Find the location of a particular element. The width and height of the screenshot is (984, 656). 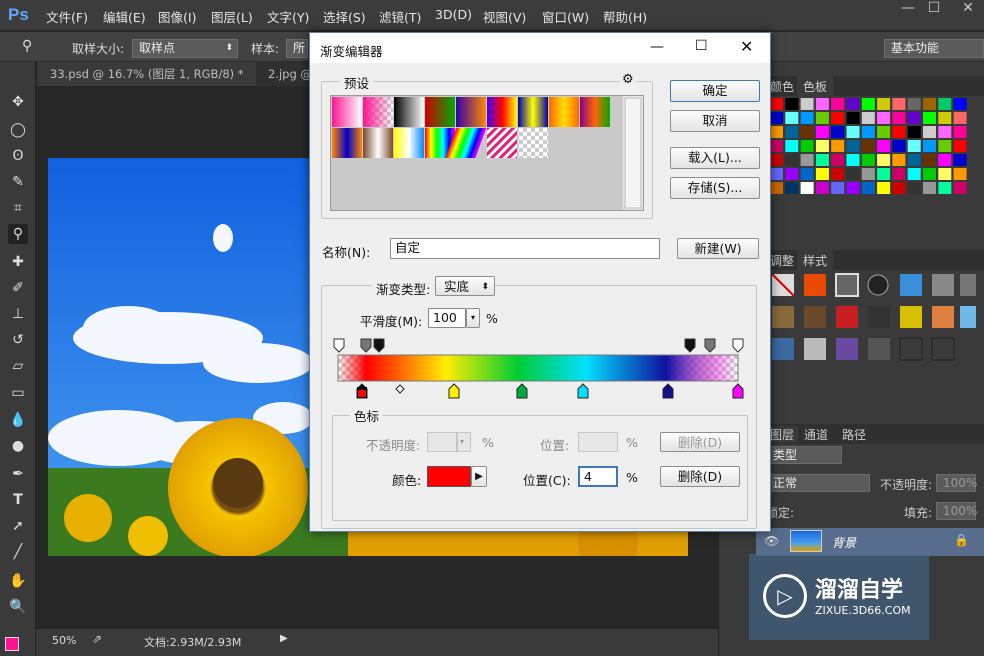

sample-select: 所 is located at coordinates (297, 48).